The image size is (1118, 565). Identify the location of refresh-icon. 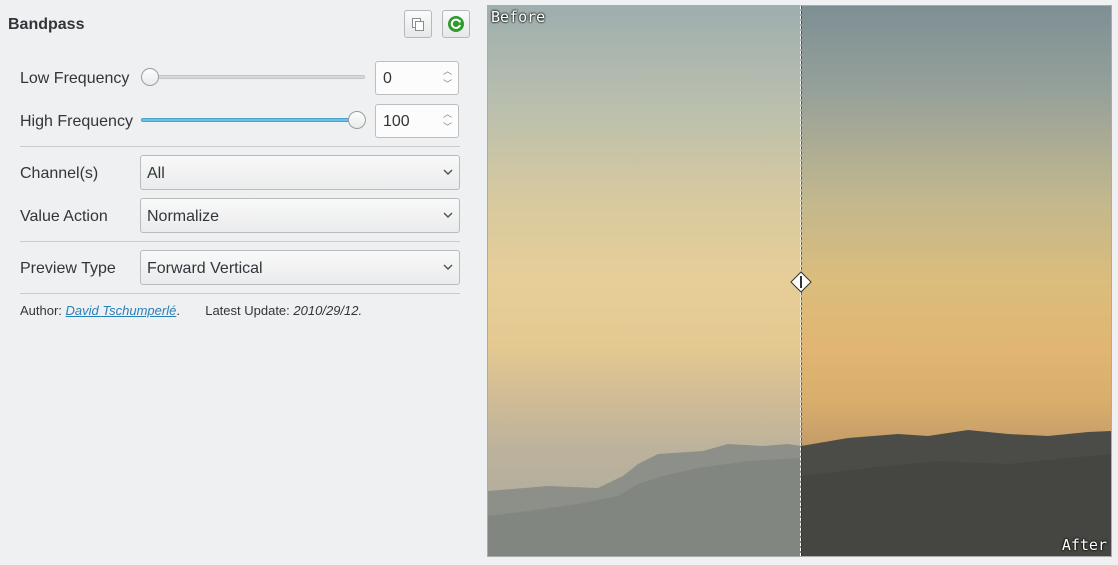
(456, 24).